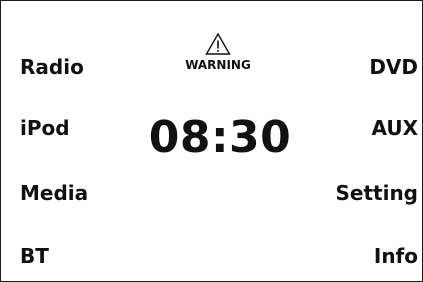 The height and width of the screenshot is (282, 423). Describe the element at coordinates (54, 193) in the screenshot. I see `menu-media-button: Media` at that location.